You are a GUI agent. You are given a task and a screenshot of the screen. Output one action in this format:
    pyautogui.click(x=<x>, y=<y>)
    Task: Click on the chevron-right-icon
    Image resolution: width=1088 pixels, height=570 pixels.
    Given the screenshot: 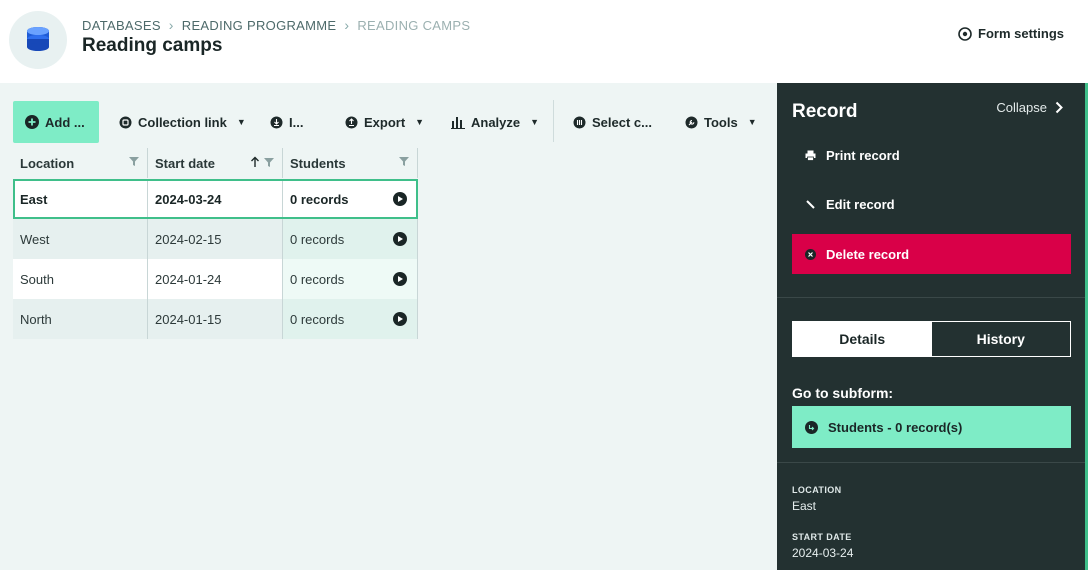 What is the action you would take?
    pyautogui.click(x=1059, y=107)
    